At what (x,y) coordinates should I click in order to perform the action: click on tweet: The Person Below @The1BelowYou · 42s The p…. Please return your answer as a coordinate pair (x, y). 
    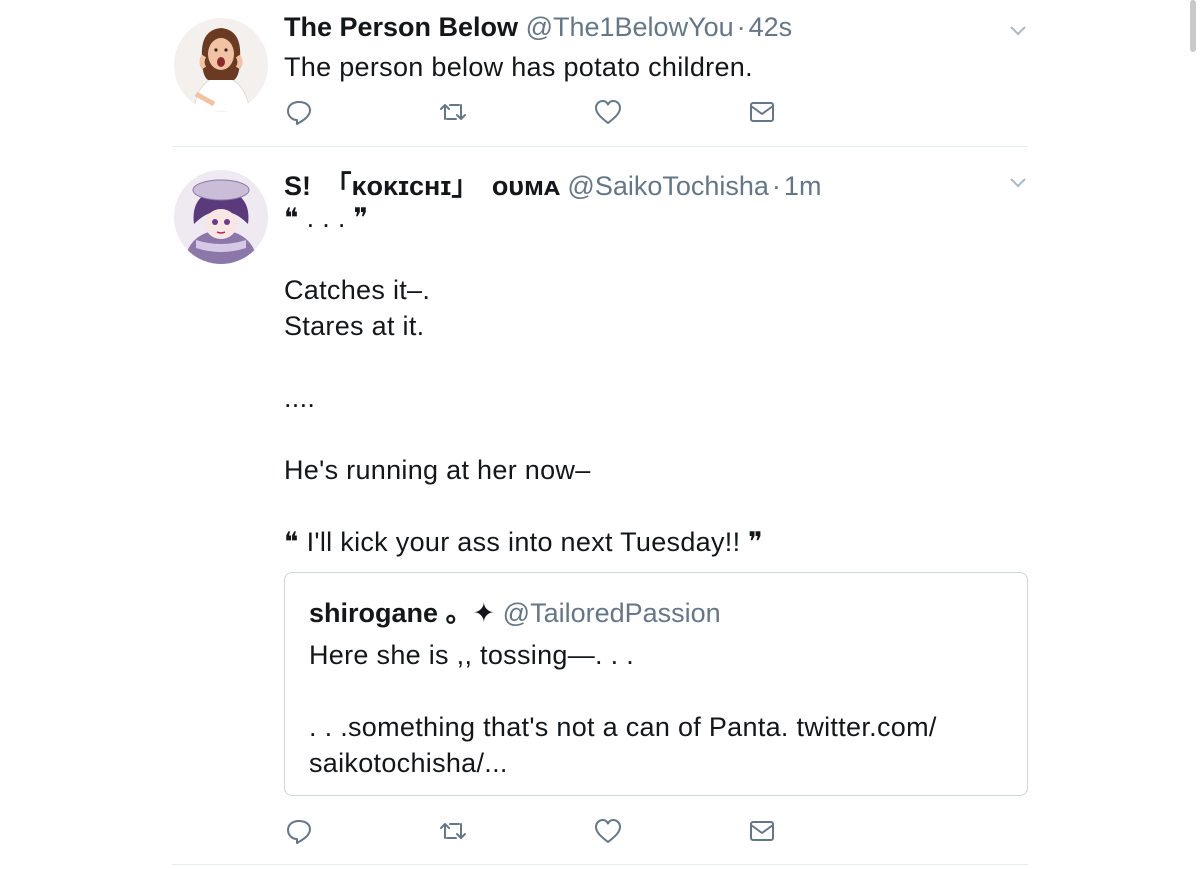
    Looking at the image, I should click on (600, 73).